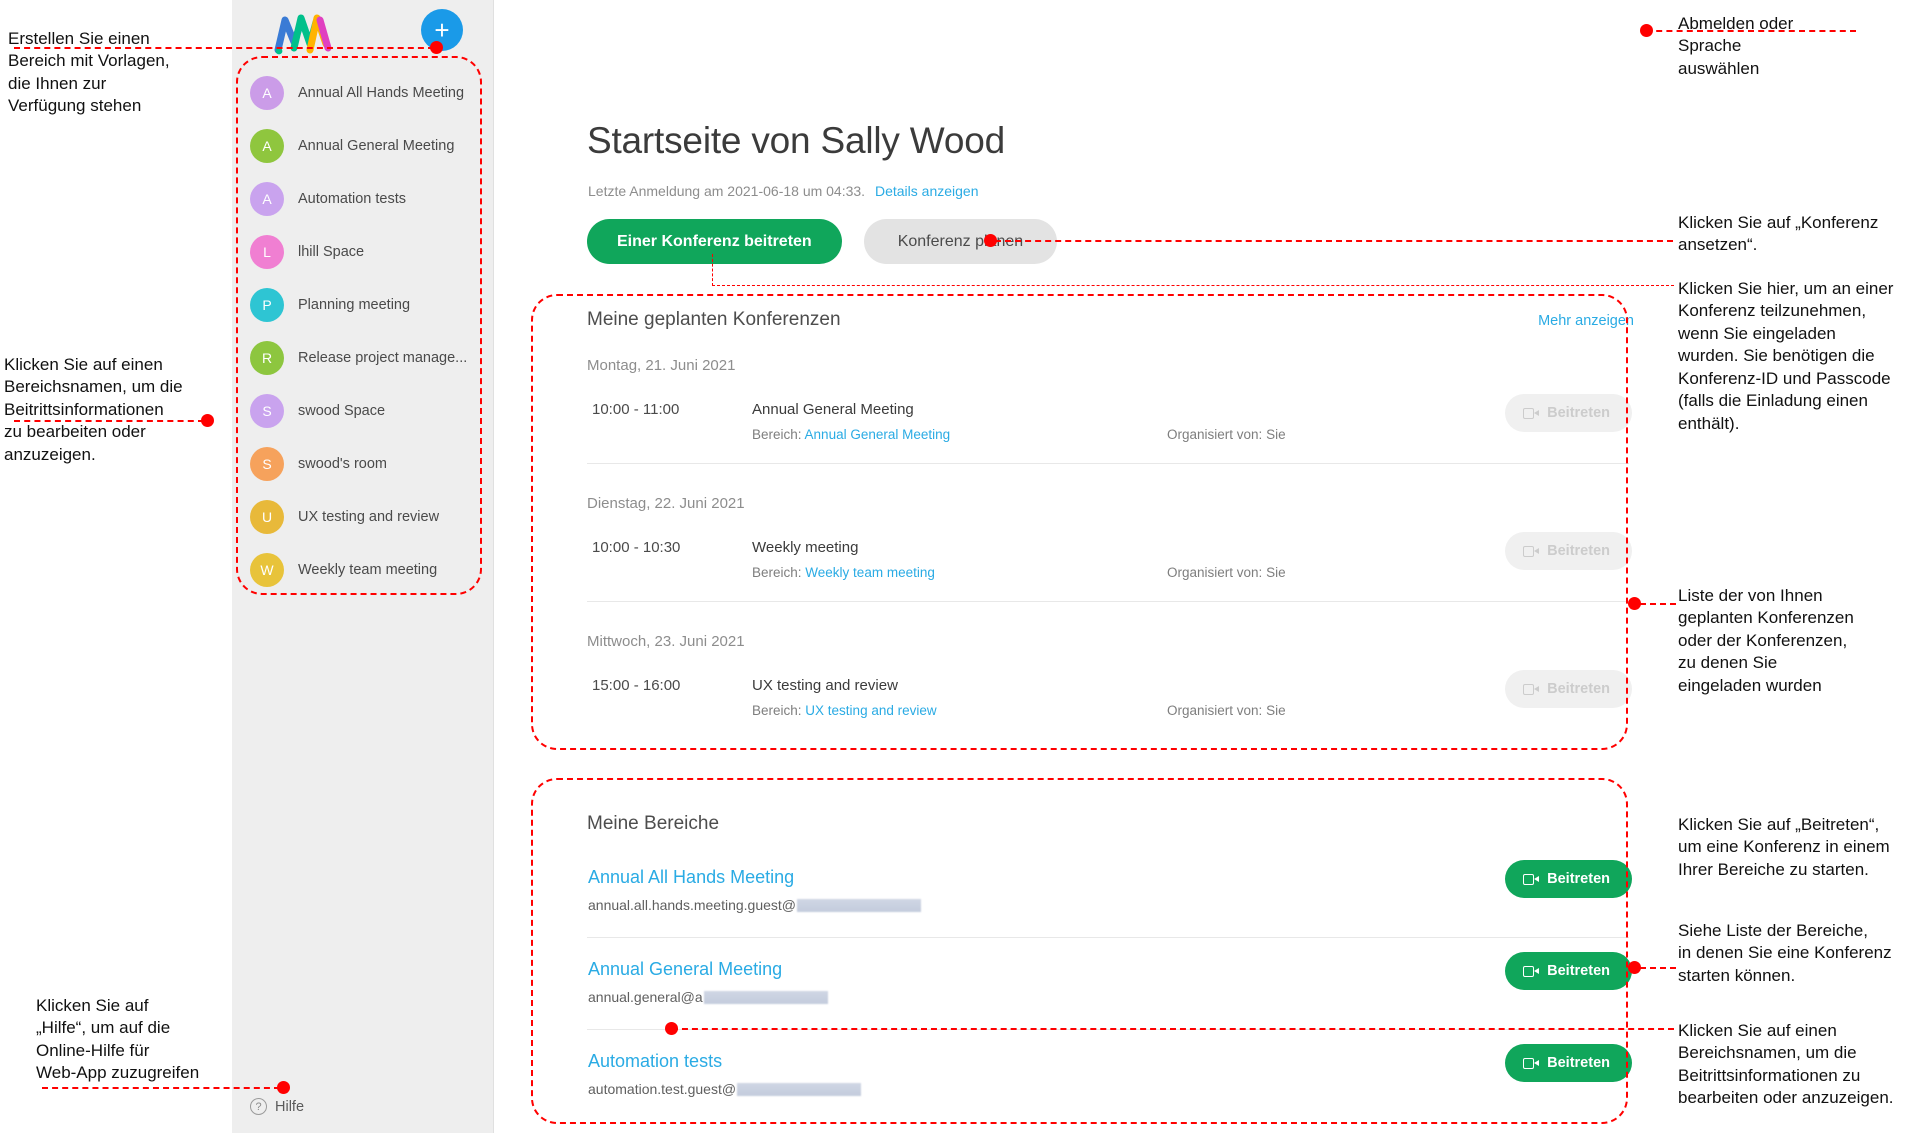 Image resolution: width=1924 pixels, height=1133 pixels. What do you see at coordinates (927, 191) in the screenshot?
I see `last-login-details-link: Details anzeigen` at bounding box center [927, 191].